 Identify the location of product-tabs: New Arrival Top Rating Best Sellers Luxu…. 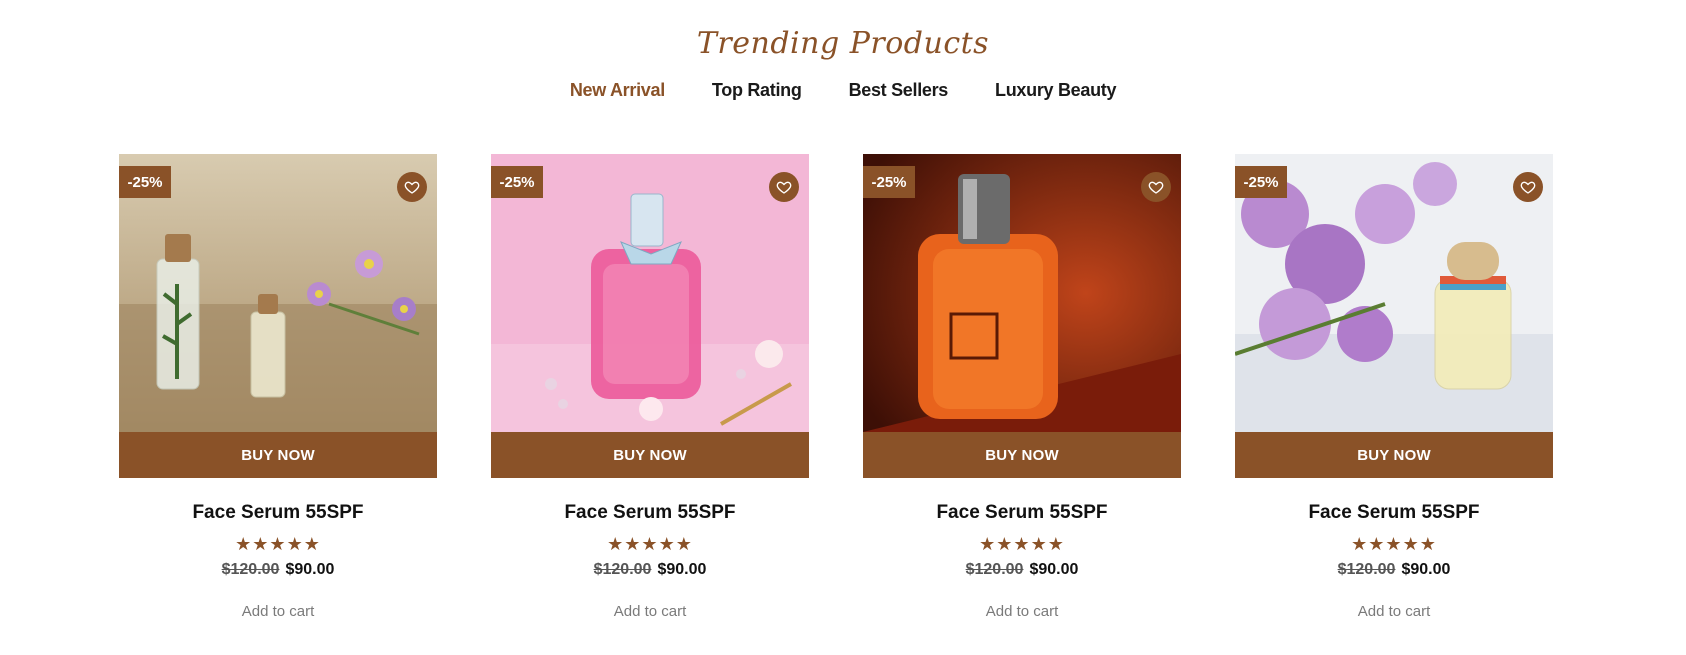
(843, 90).